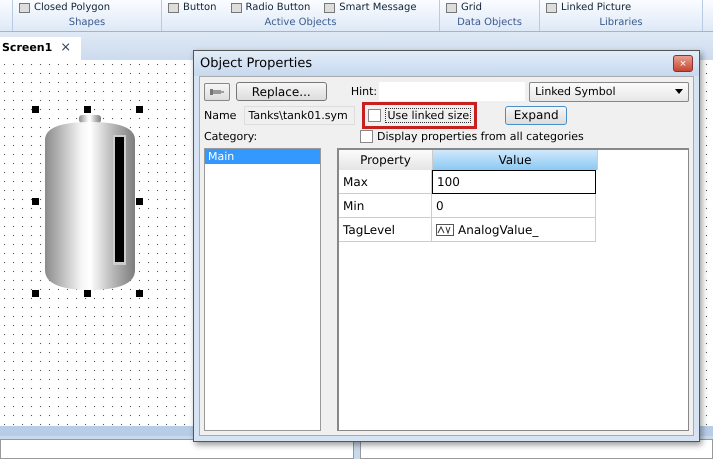  I want to click on dialog-title: Object Properties, so click(256, 63).